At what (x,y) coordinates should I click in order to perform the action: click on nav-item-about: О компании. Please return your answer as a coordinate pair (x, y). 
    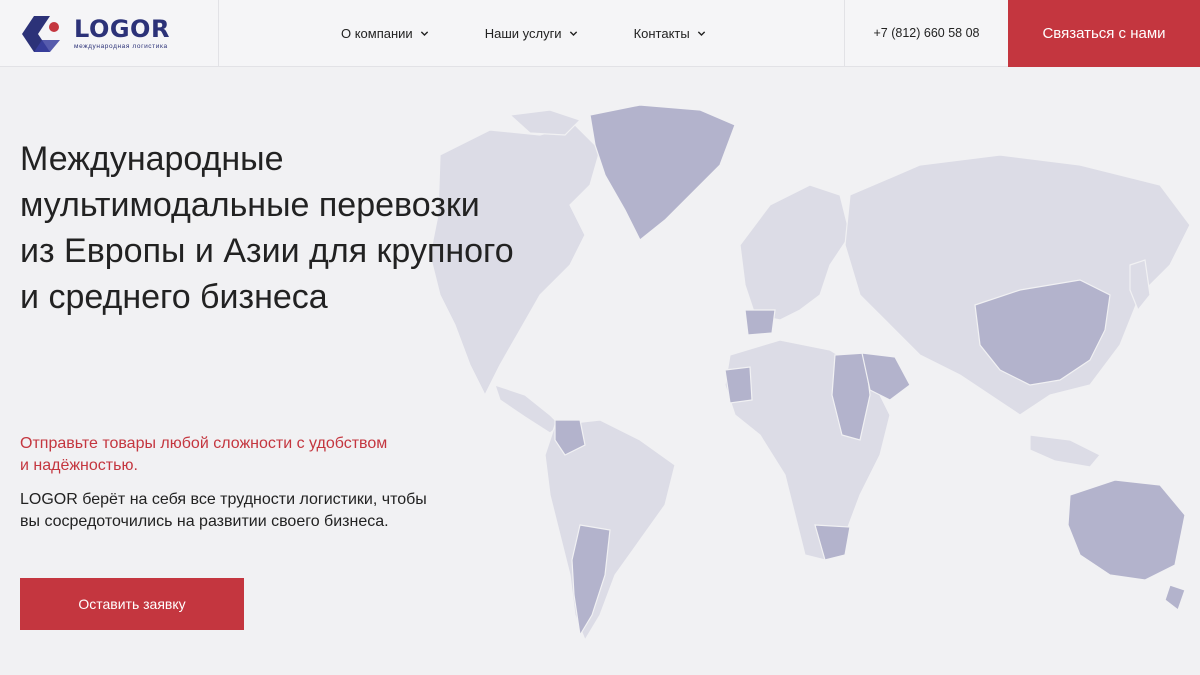
    Looking at the image, I should click on (385, 33).